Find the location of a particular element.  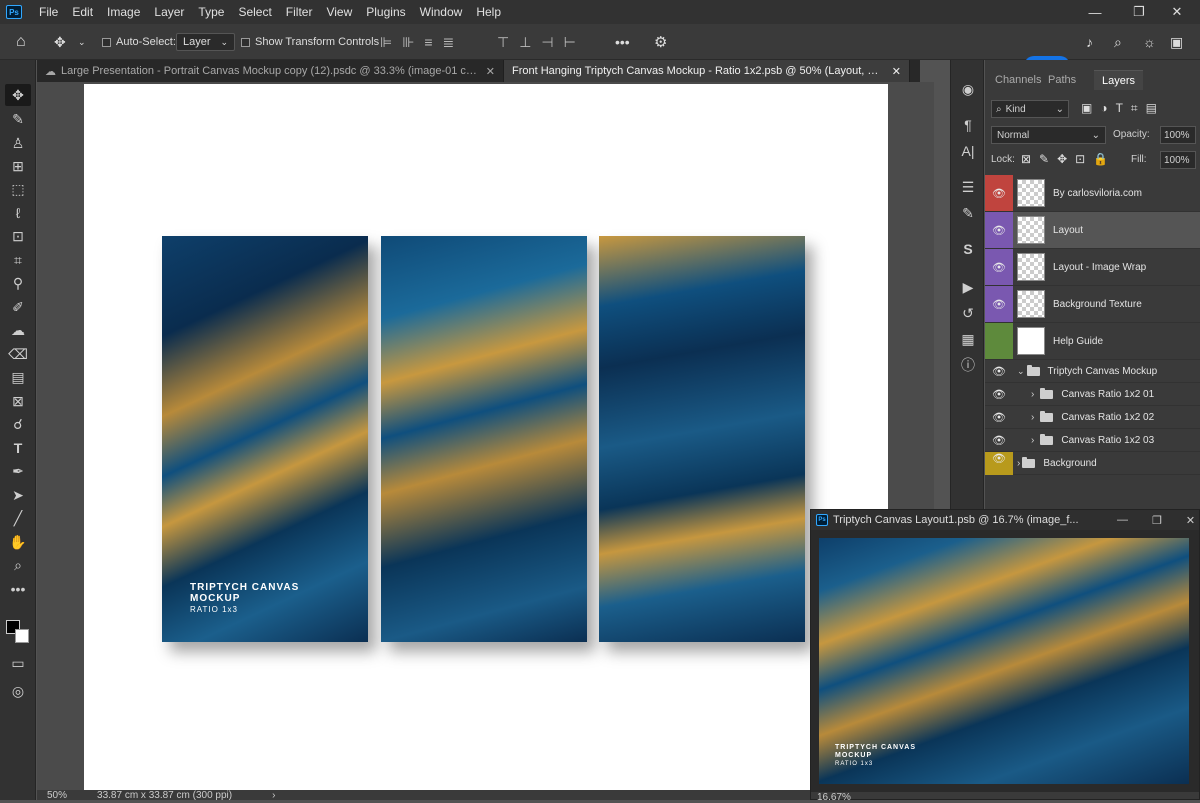

layer-row: 👁 Layout - Image Wrap is located at coordinates (1092, 267).